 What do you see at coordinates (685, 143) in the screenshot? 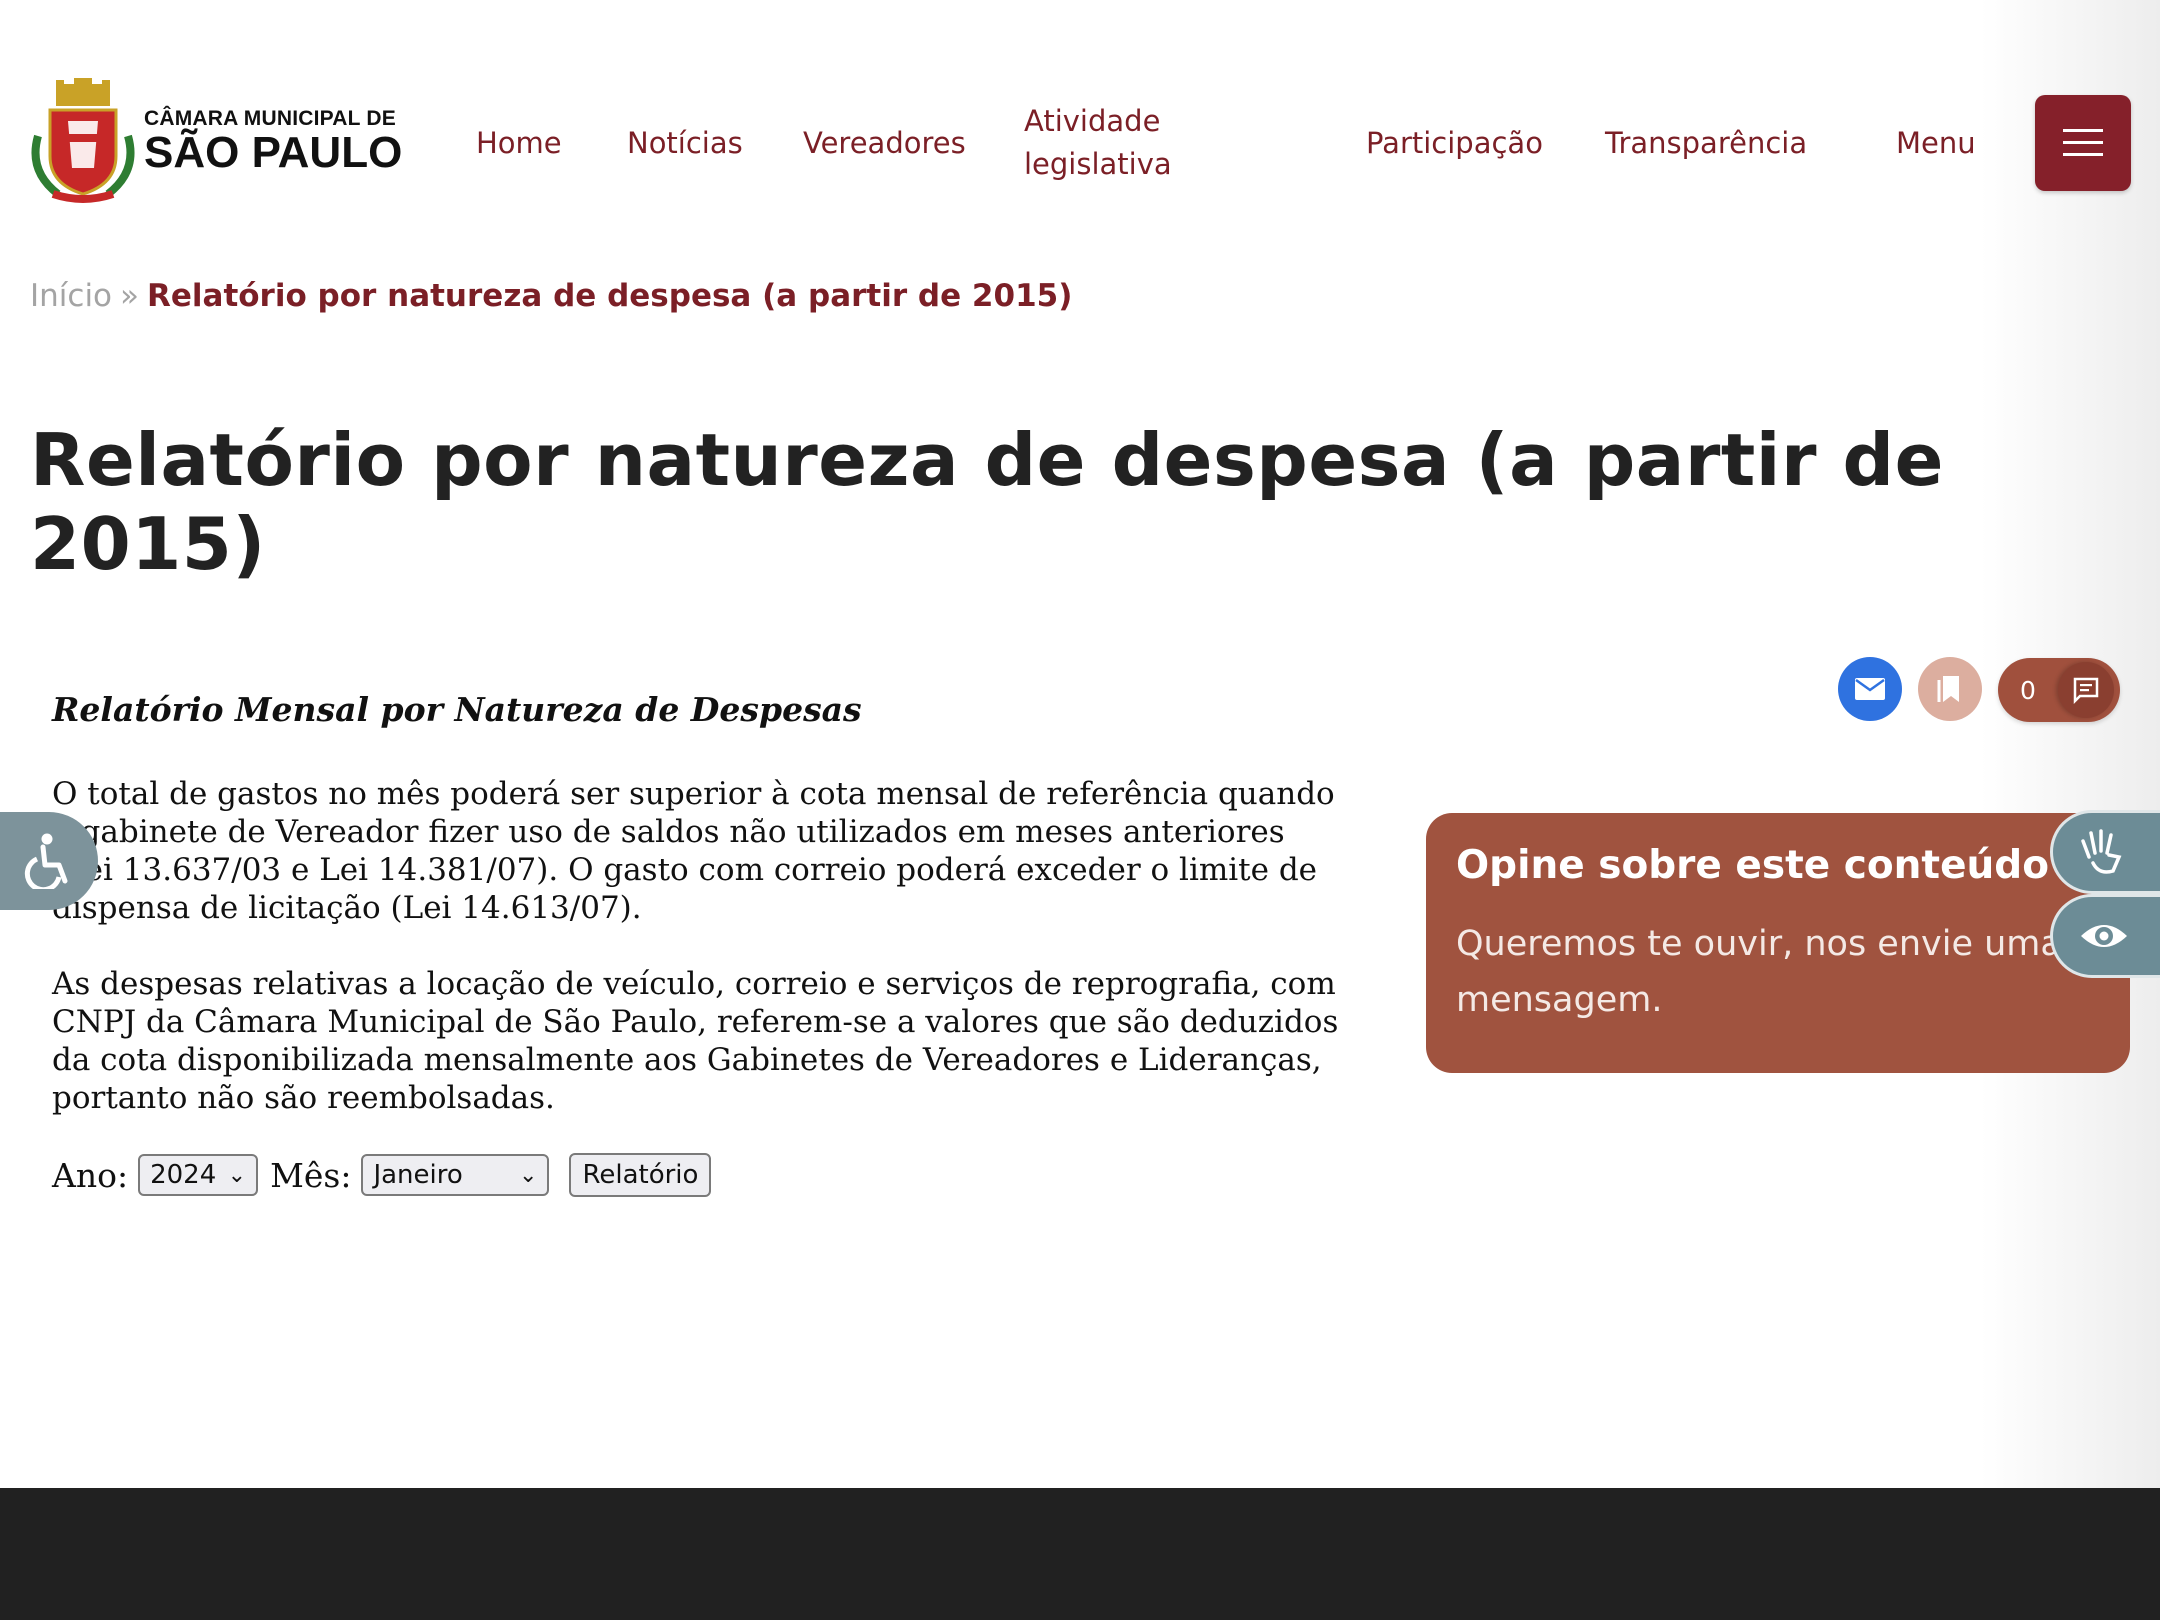
I see `nav-noticias: Notícias` at bounding box center [685, 143].